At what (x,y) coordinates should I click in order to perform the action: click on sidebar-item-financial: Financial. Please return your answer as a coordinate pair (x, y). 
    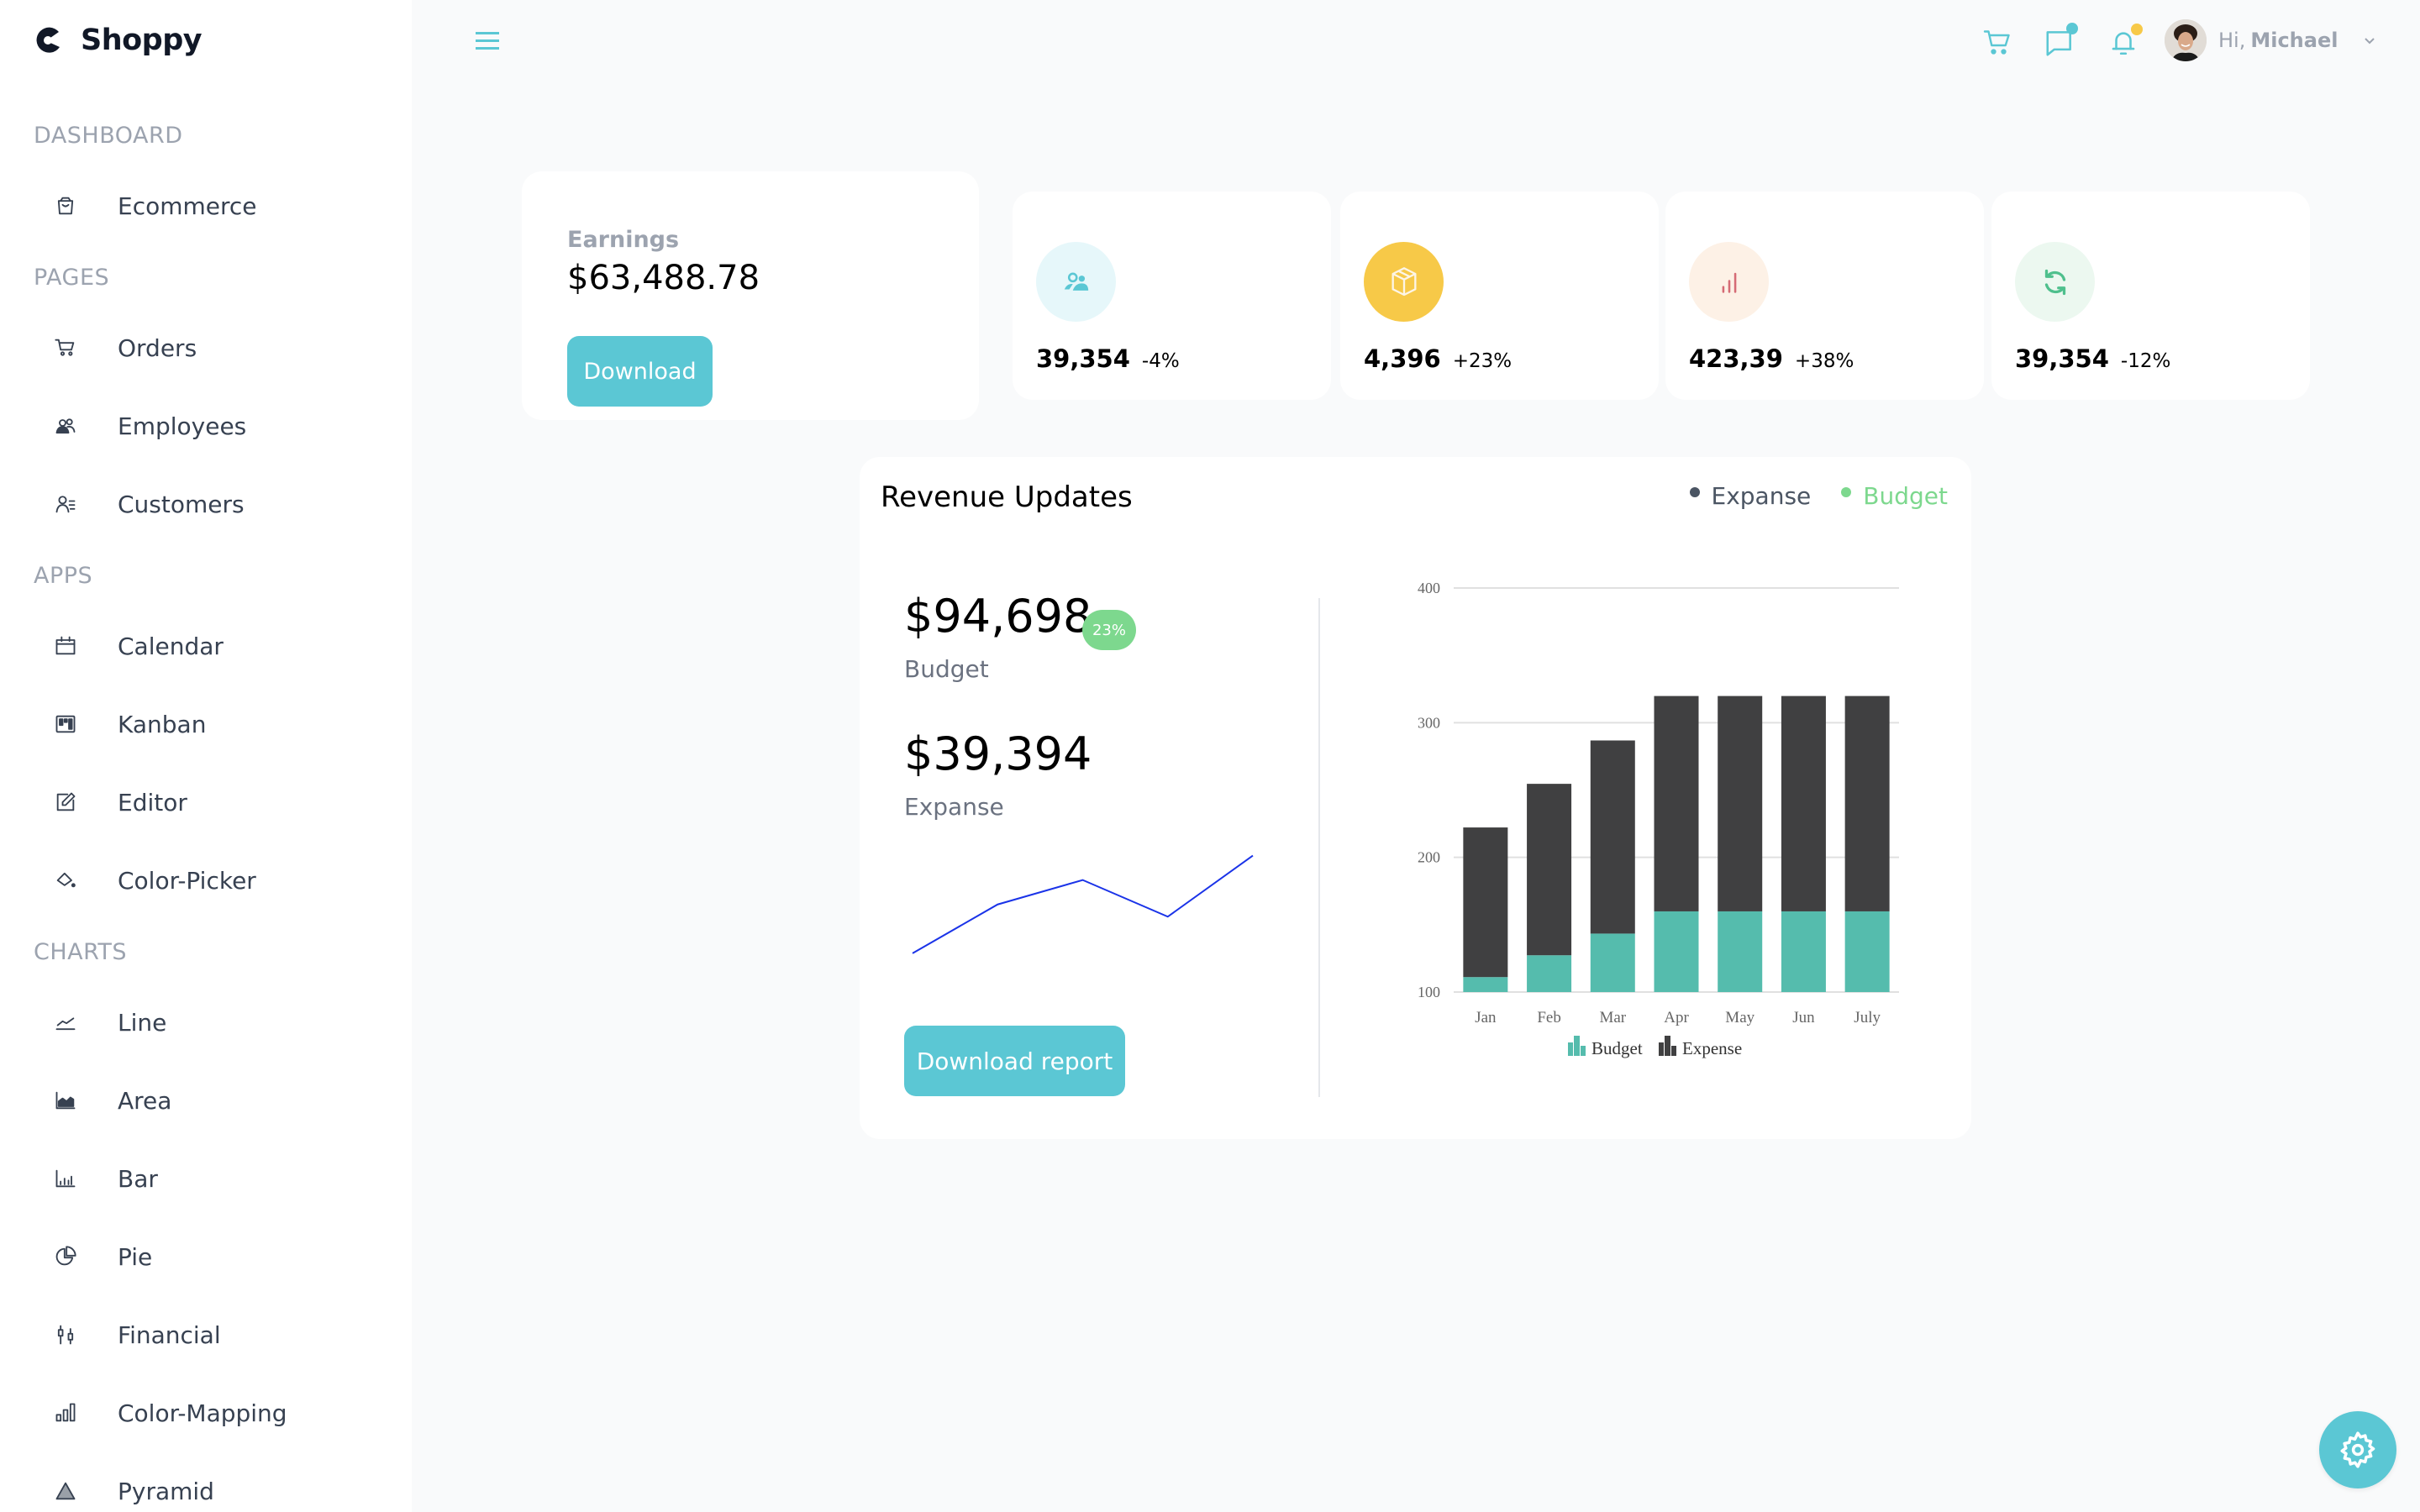
    Looking at the image, I should click on (210, 1334).